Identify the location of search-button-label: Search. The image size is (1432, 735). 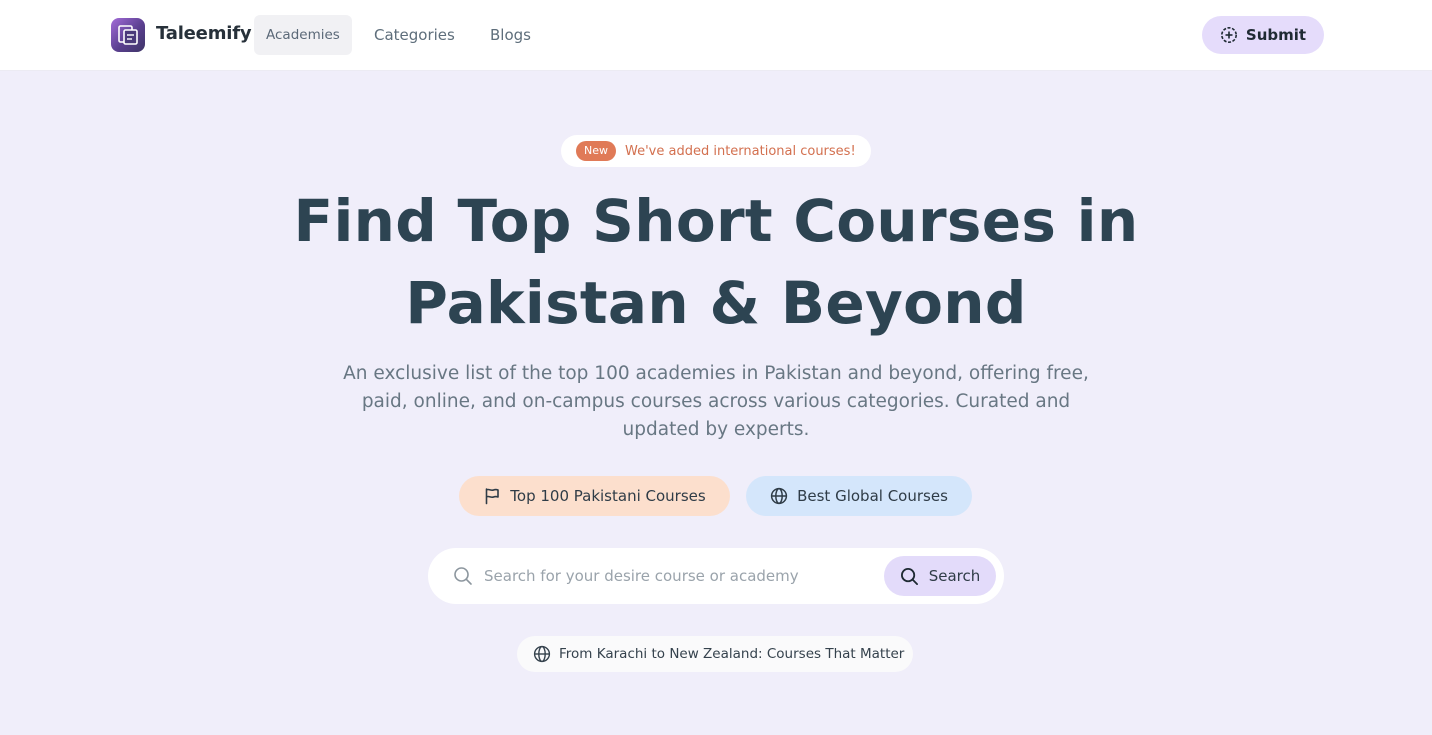
(954, 576).